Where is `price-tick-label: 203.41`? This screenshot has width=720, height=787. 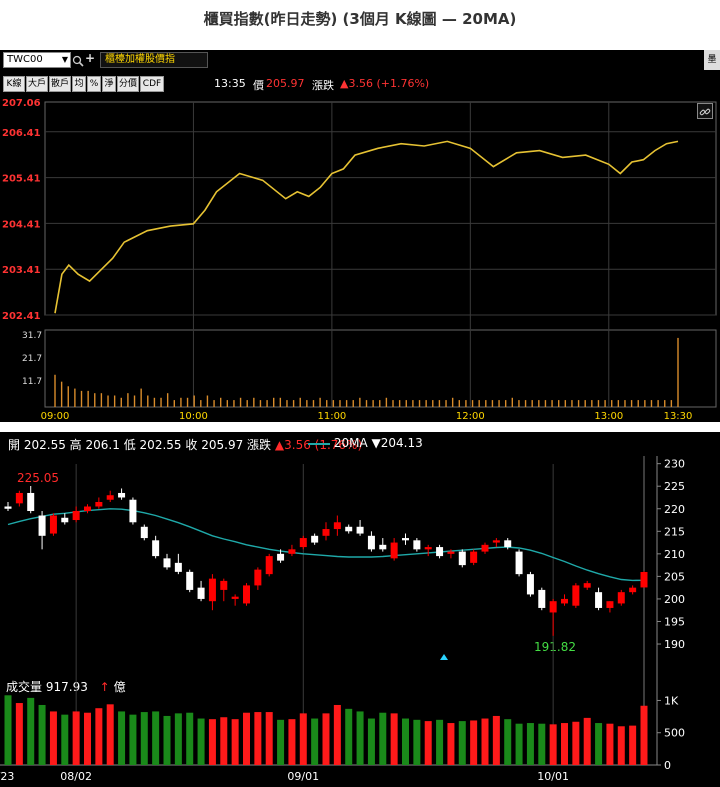 price-tick-label: 203.41 is located at coordinates (21, 270).